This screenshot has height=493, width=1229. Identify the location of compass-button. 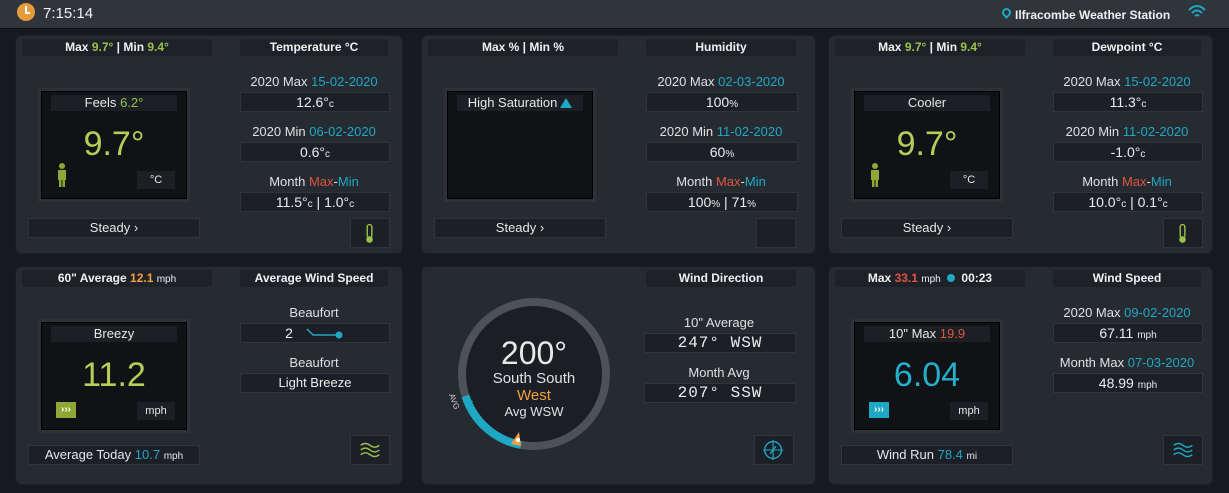
(774, 450).